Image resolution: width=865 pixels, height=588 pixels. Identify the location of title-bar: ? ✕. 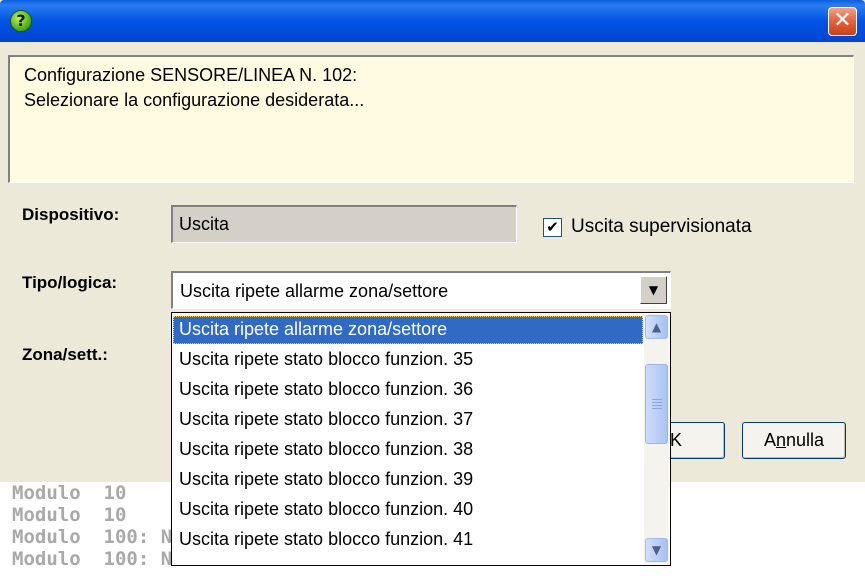
(432, 21).